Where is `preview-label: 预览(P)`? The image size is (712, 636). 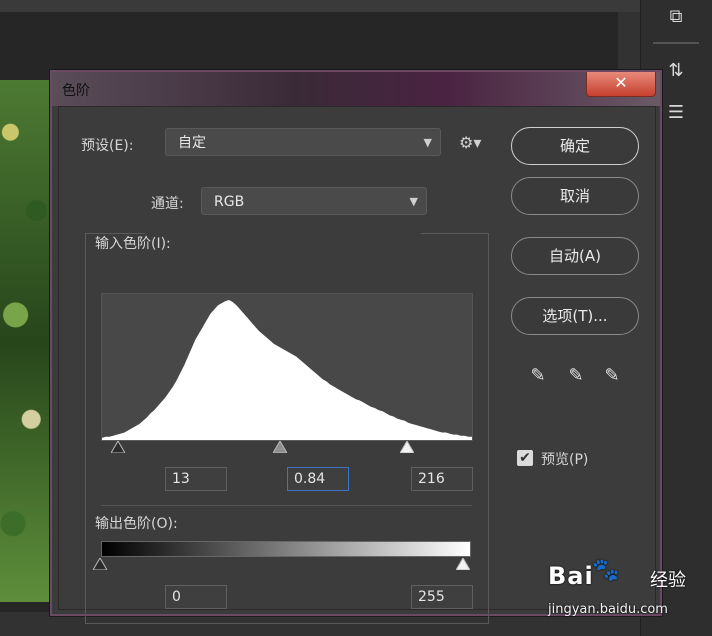 preview-label: 预览(P) is located at coordinates (565, 460).